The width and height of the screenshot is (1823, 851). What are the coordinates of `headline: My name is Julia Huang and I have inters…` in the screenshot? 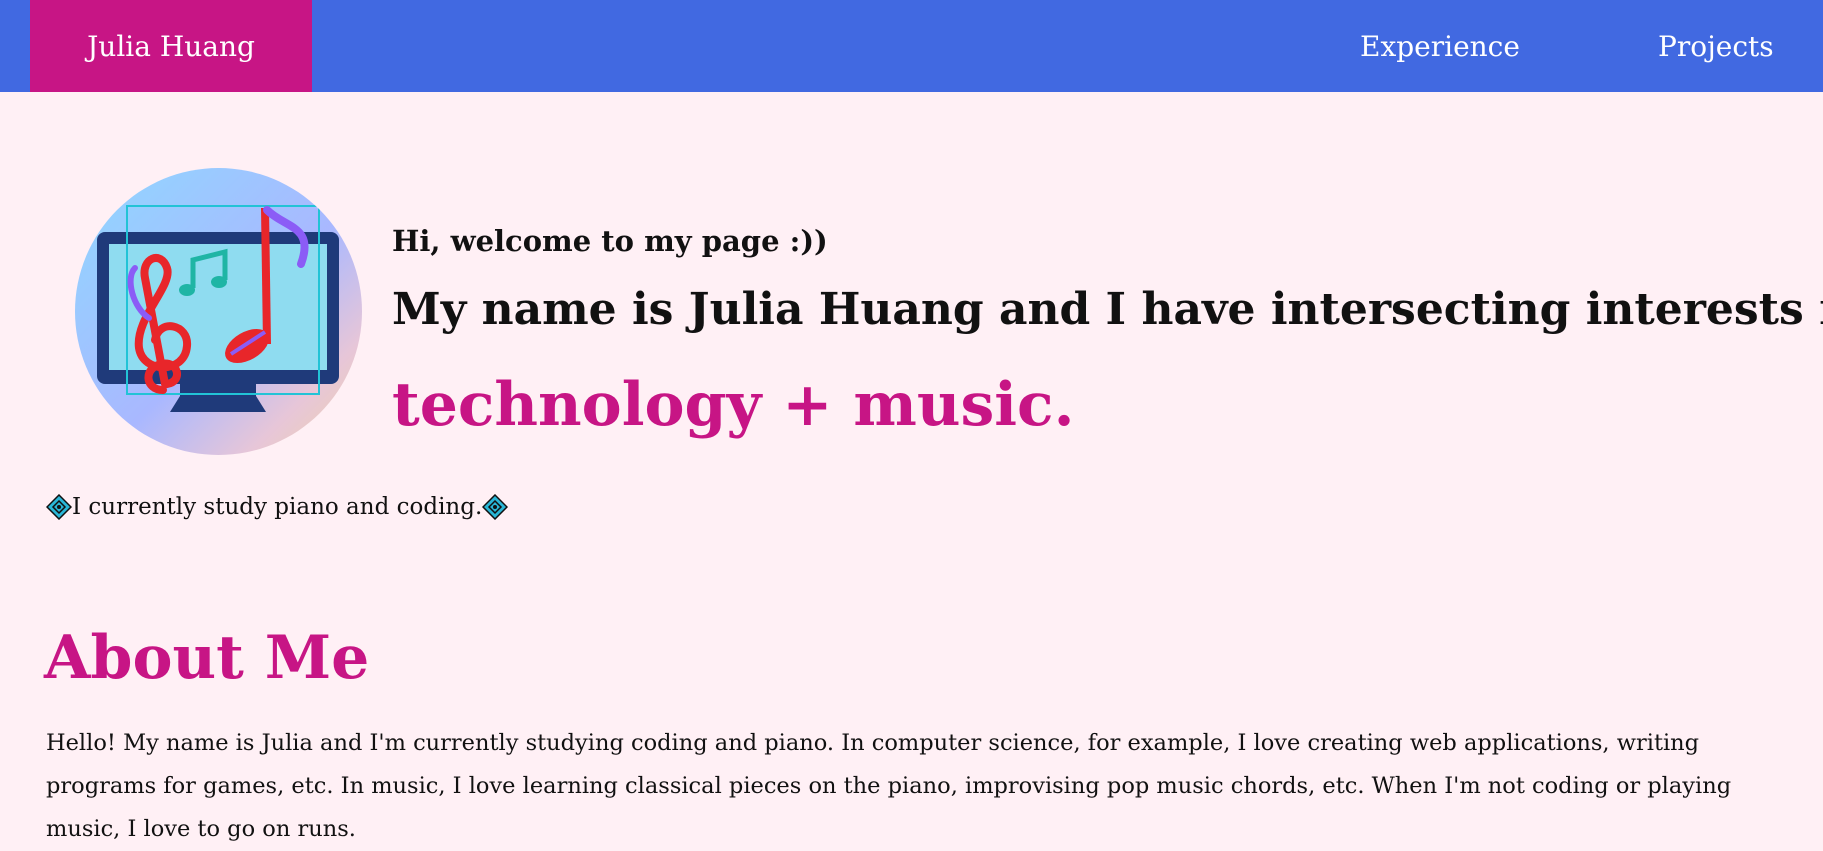 It's located at (1107, 309).